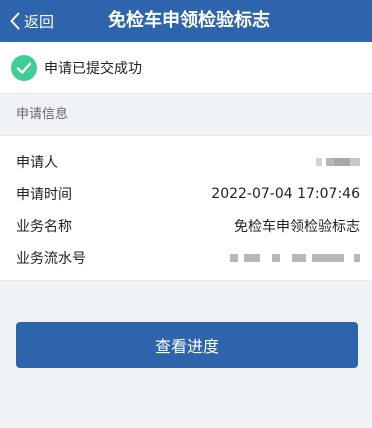  I want to click on back-button: 返回, so click(32, 21).